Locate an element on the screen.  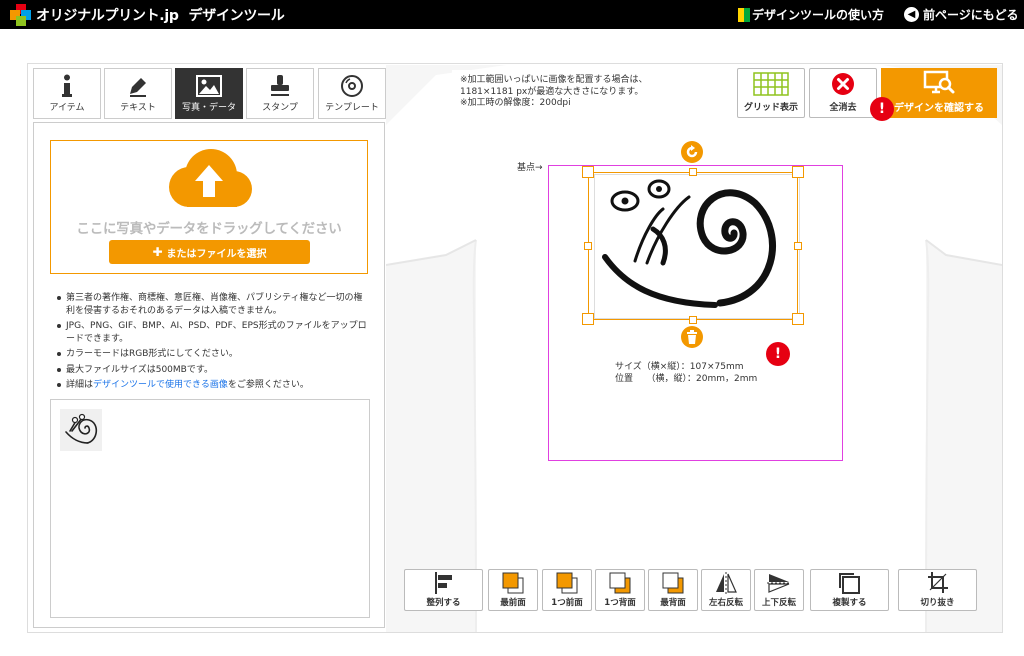
align-icon is located at coordinates (444, 583).